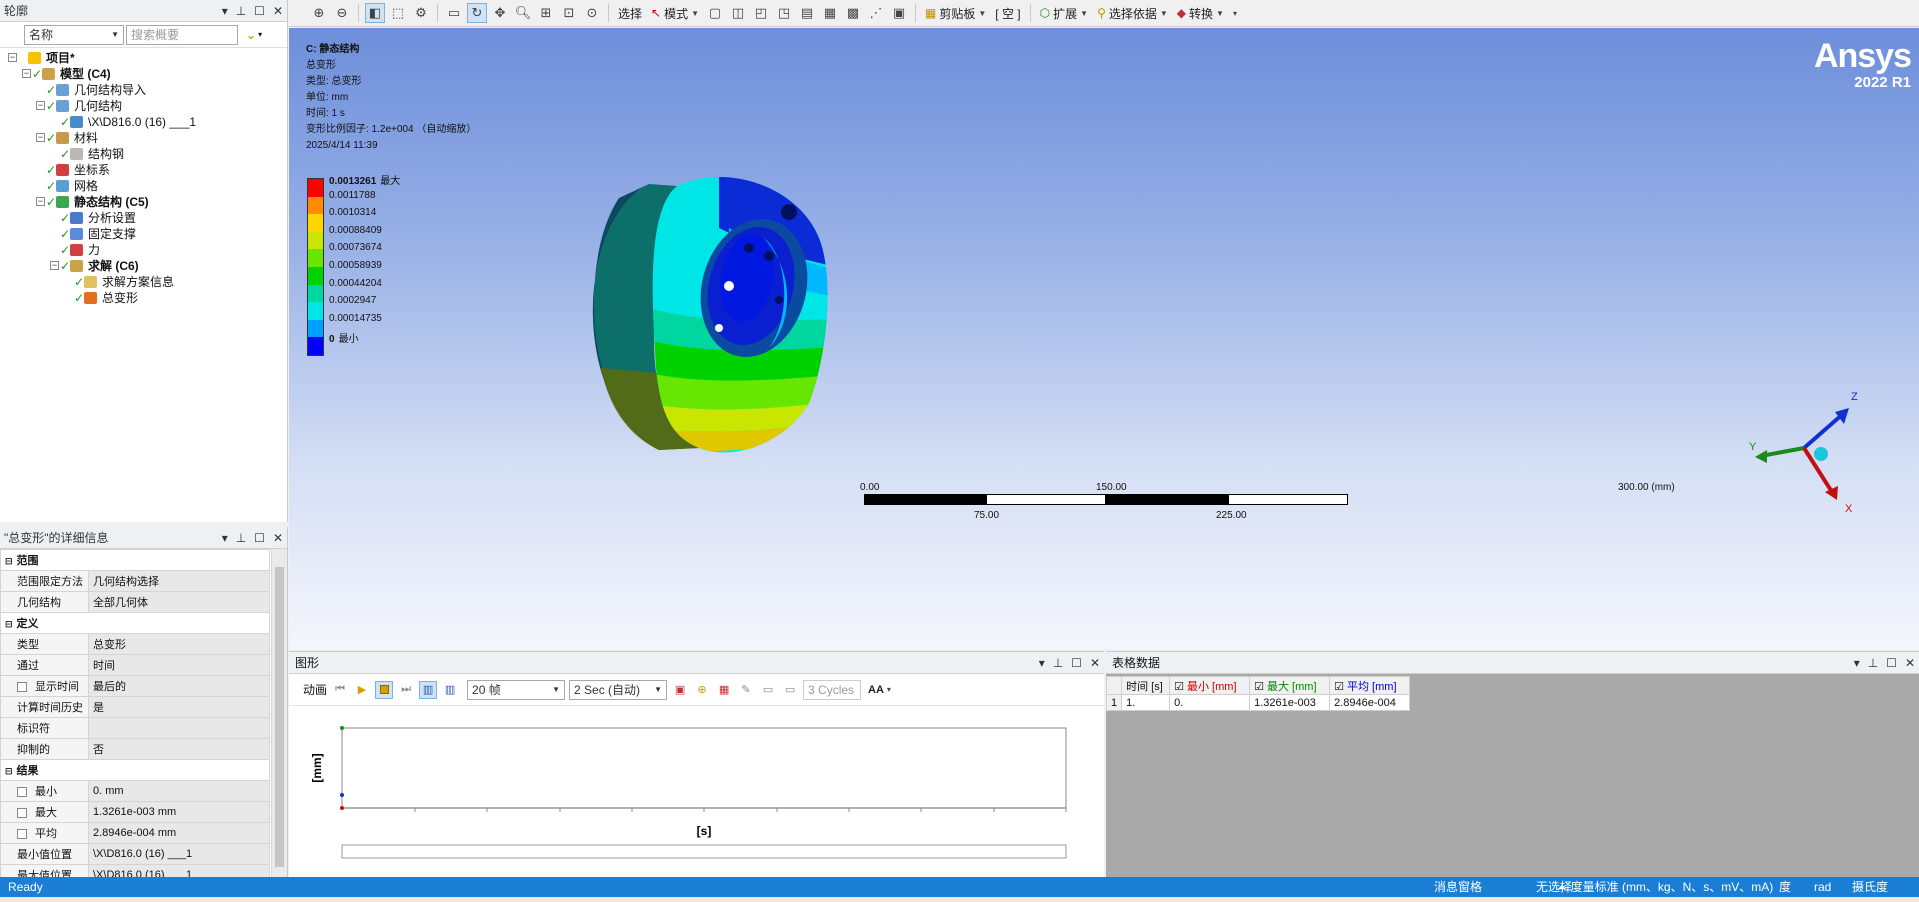 This screenshot has width=1919, height=902. What do you see at coordinates (675, 13) in the screenshot?
I see `mode-dropdown: ↖ 模式 ▼` at bounding box center [675, 13].